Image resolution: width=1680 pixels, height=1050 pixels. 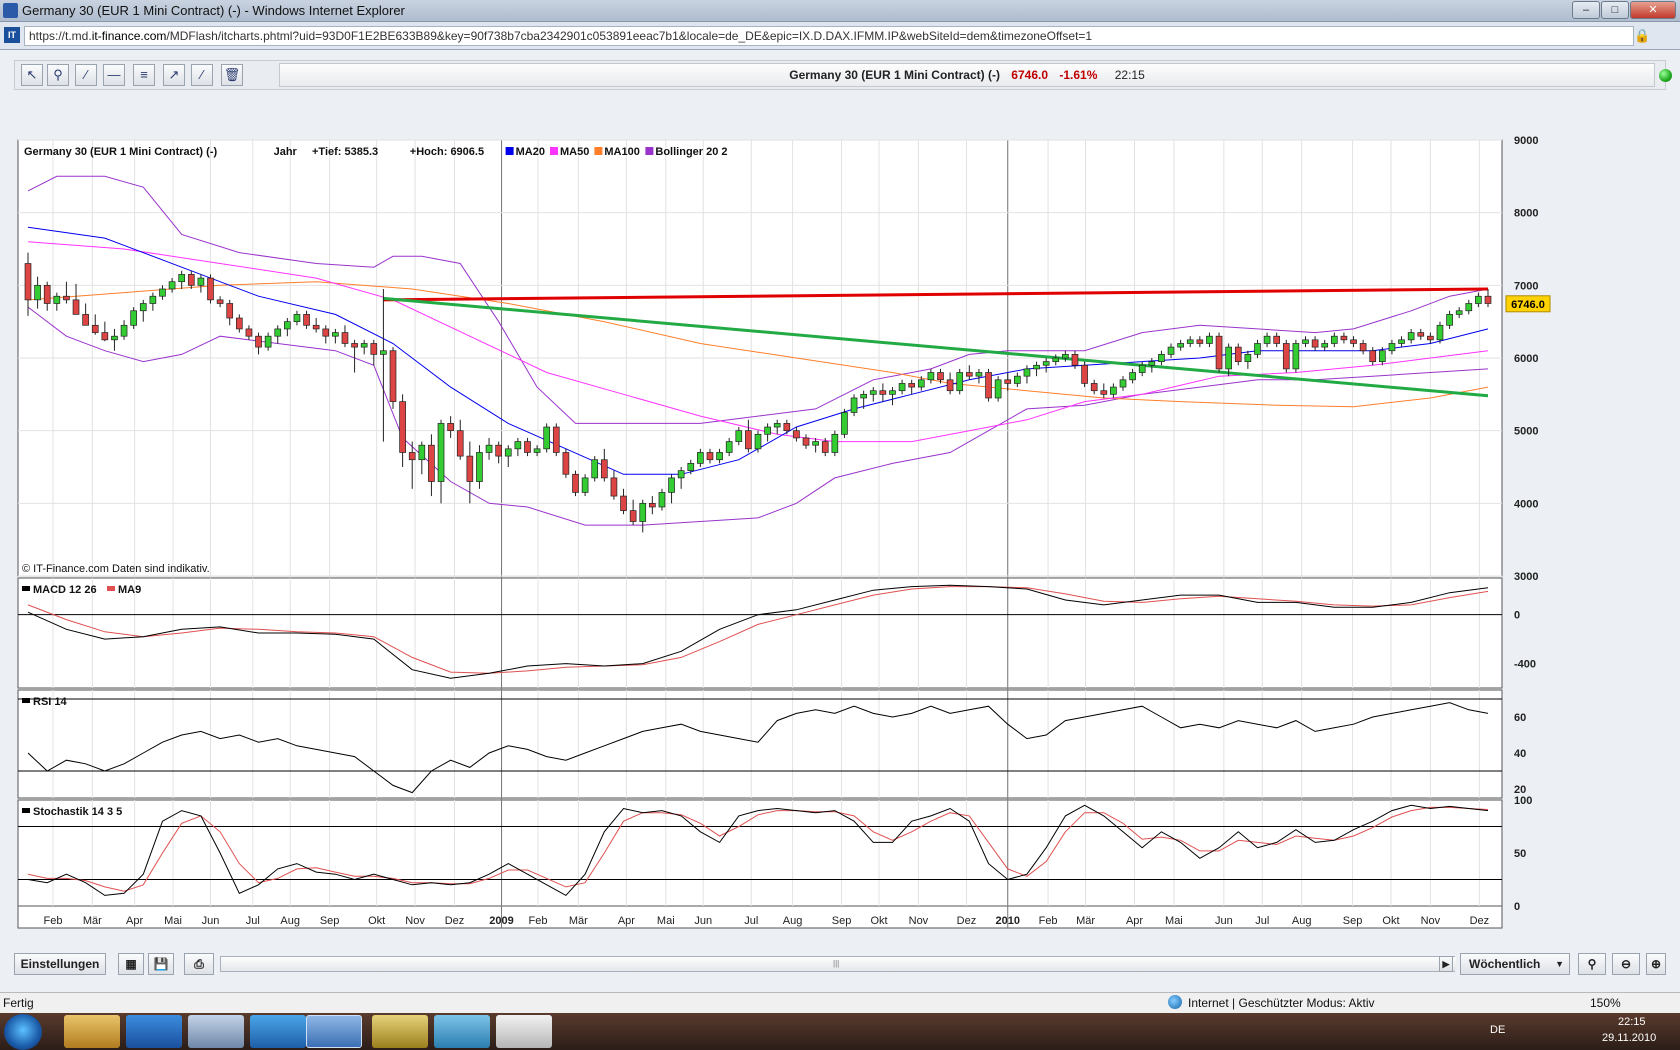 What do you see at coordinates (1497, 1030) in the screenshot?
I see `language-indicator: DE` at bounding box center [1497, 1030].